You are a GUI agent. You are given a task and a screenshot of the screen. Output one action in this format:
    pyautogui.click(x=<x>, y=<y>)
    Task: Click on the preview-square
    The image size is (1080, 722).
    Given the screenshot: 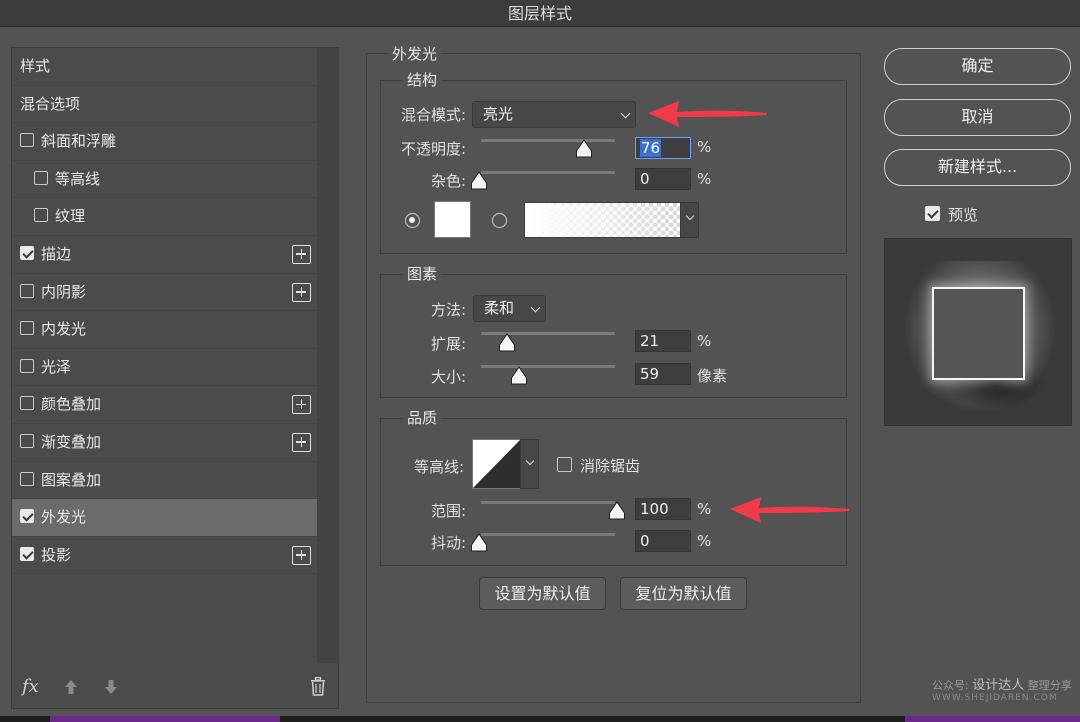 What is the action you would take?
    pyautogui.click(x=978, y=333)
    